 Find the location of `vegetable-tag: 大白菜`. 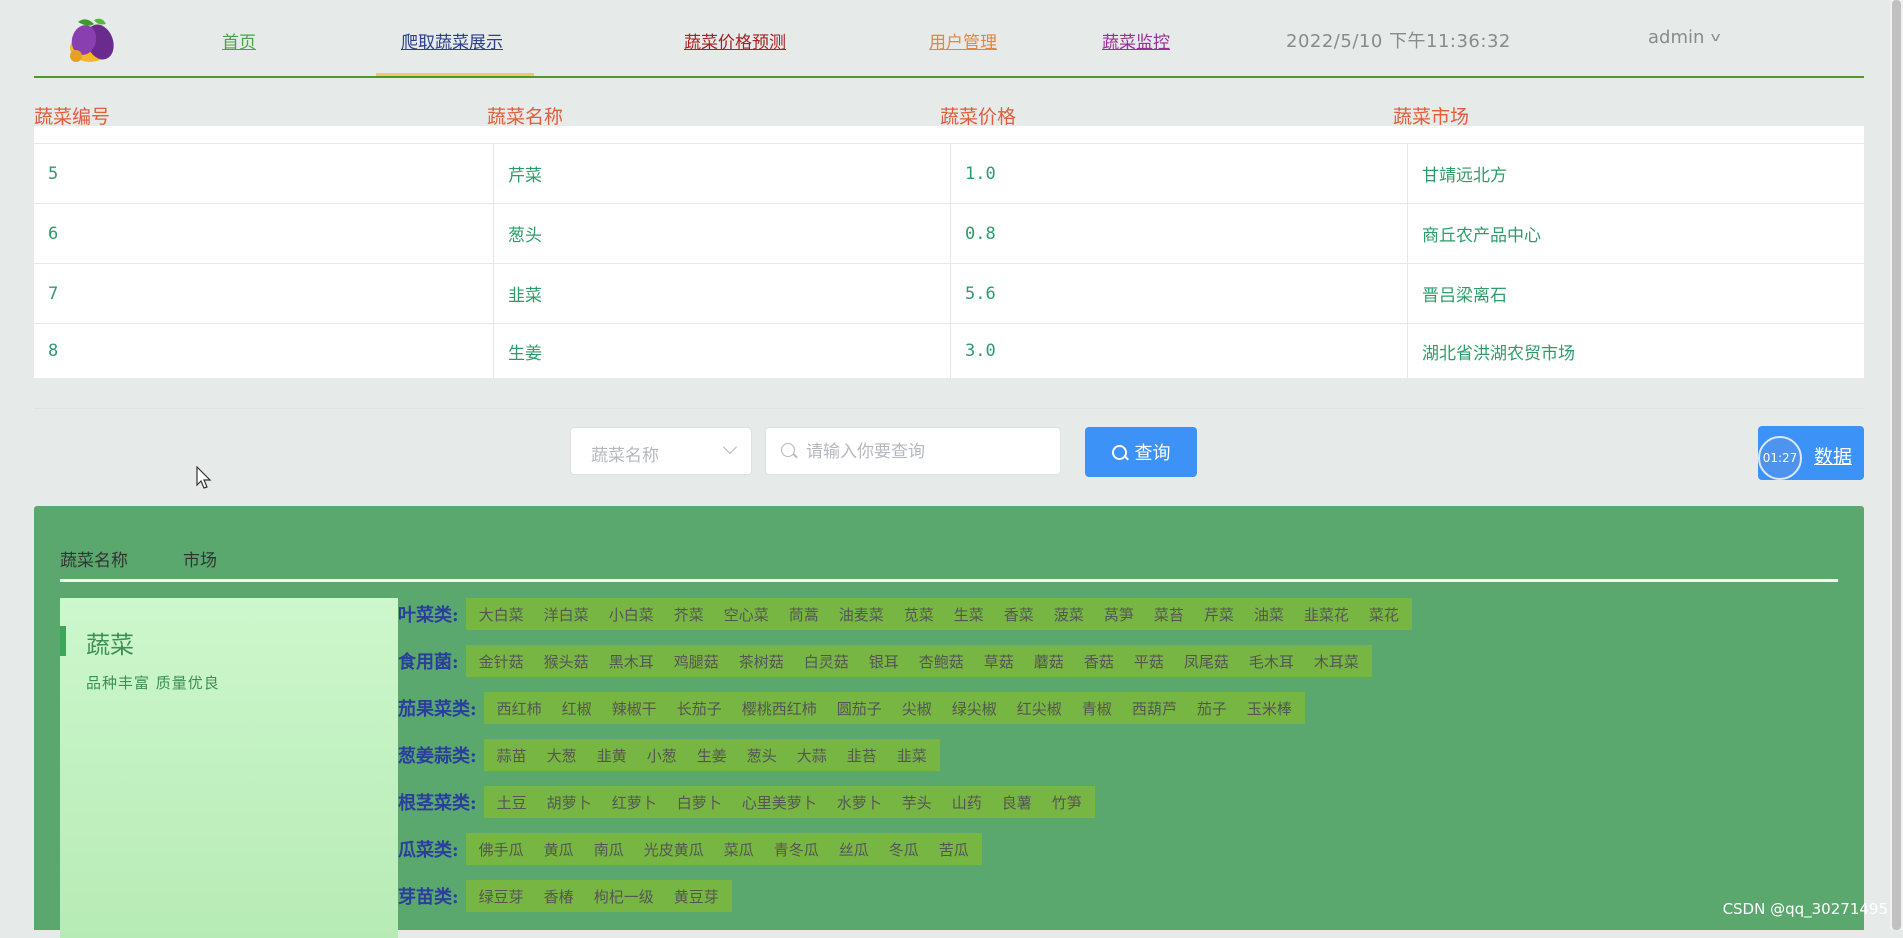

vegetable-tag: 大白菜 is located at coordinates (501, 614).